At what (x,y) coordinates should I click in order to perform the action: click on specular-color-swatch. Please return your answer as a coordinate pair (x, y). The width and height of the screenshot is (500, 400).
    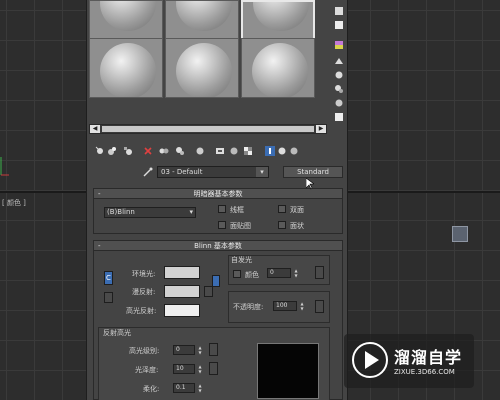
    Looking at the image, I should click on (182, 310).